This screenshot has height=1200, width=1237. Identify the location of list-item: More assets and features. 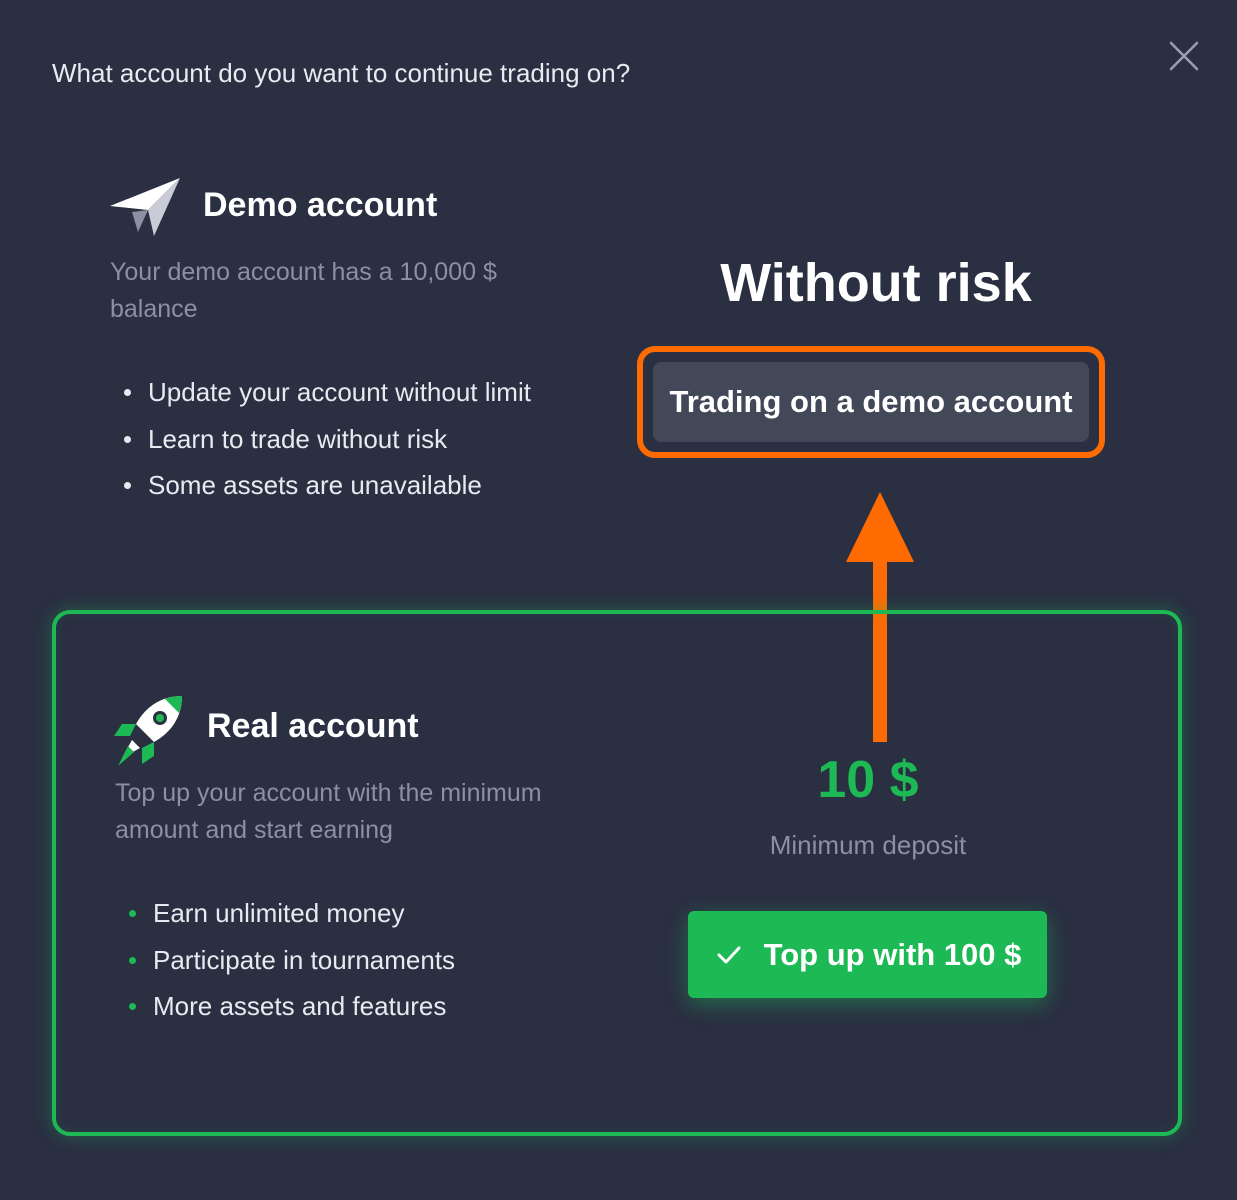
(285, 1006).